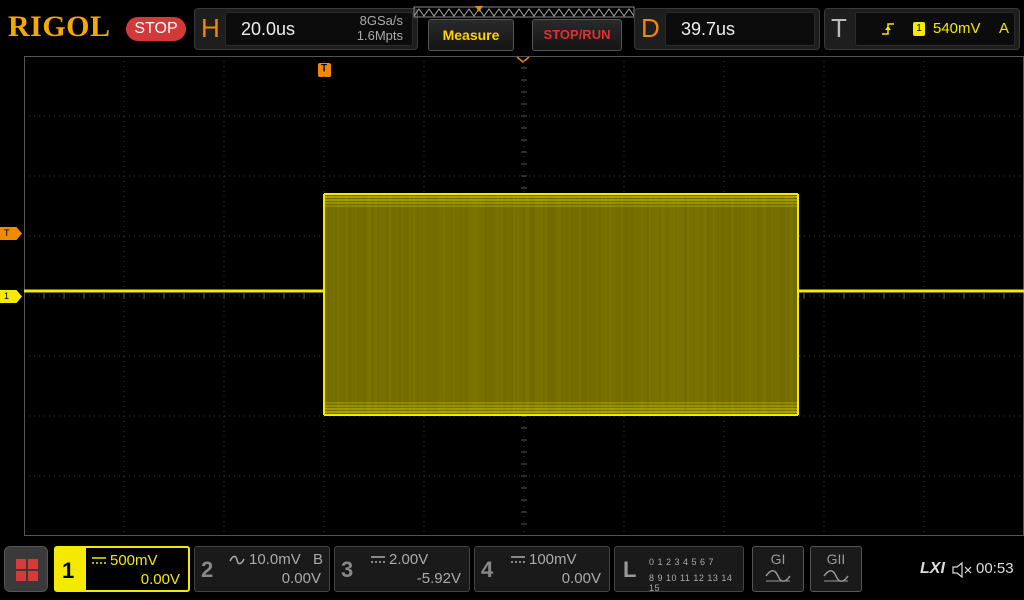 Image resolution: width=1024 pixels, height=600 pixels. I want to click on trigger-mode-value: A, so click(1004, 28).